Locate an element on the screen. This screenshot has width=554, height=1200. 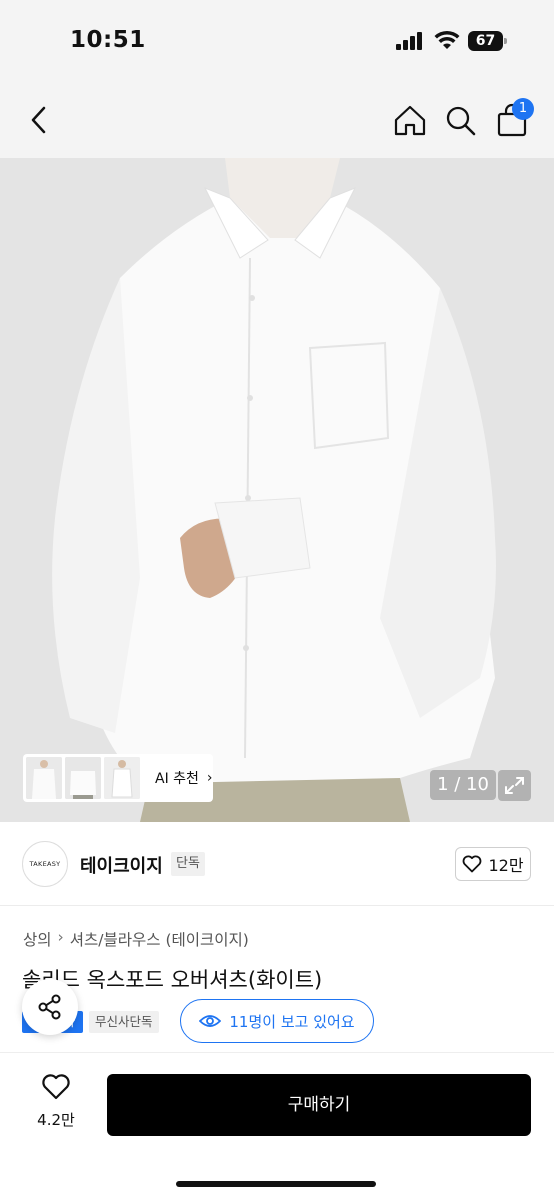
cart-button: 1 is located at coordinates (514, 119).